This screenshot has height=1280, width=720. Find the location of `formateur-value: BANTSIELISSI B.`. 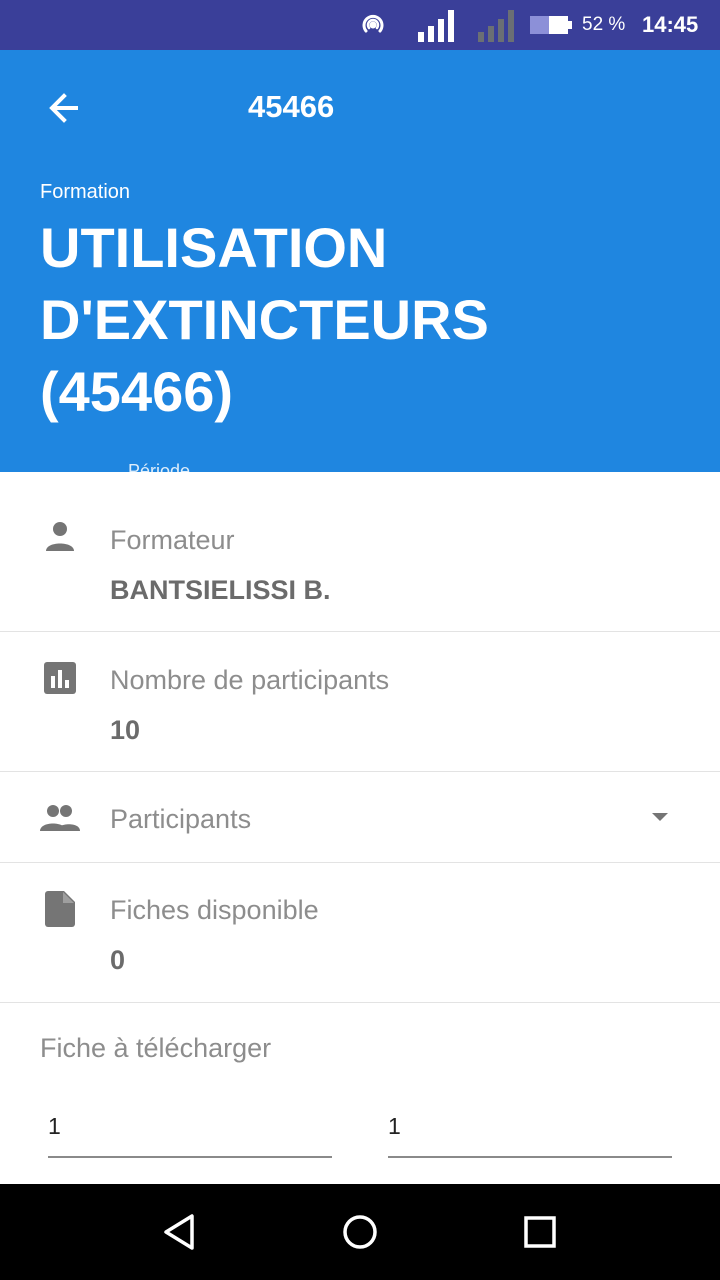

formateur-value: BANTSIELISSI B. is located at coordinates (220, 590).